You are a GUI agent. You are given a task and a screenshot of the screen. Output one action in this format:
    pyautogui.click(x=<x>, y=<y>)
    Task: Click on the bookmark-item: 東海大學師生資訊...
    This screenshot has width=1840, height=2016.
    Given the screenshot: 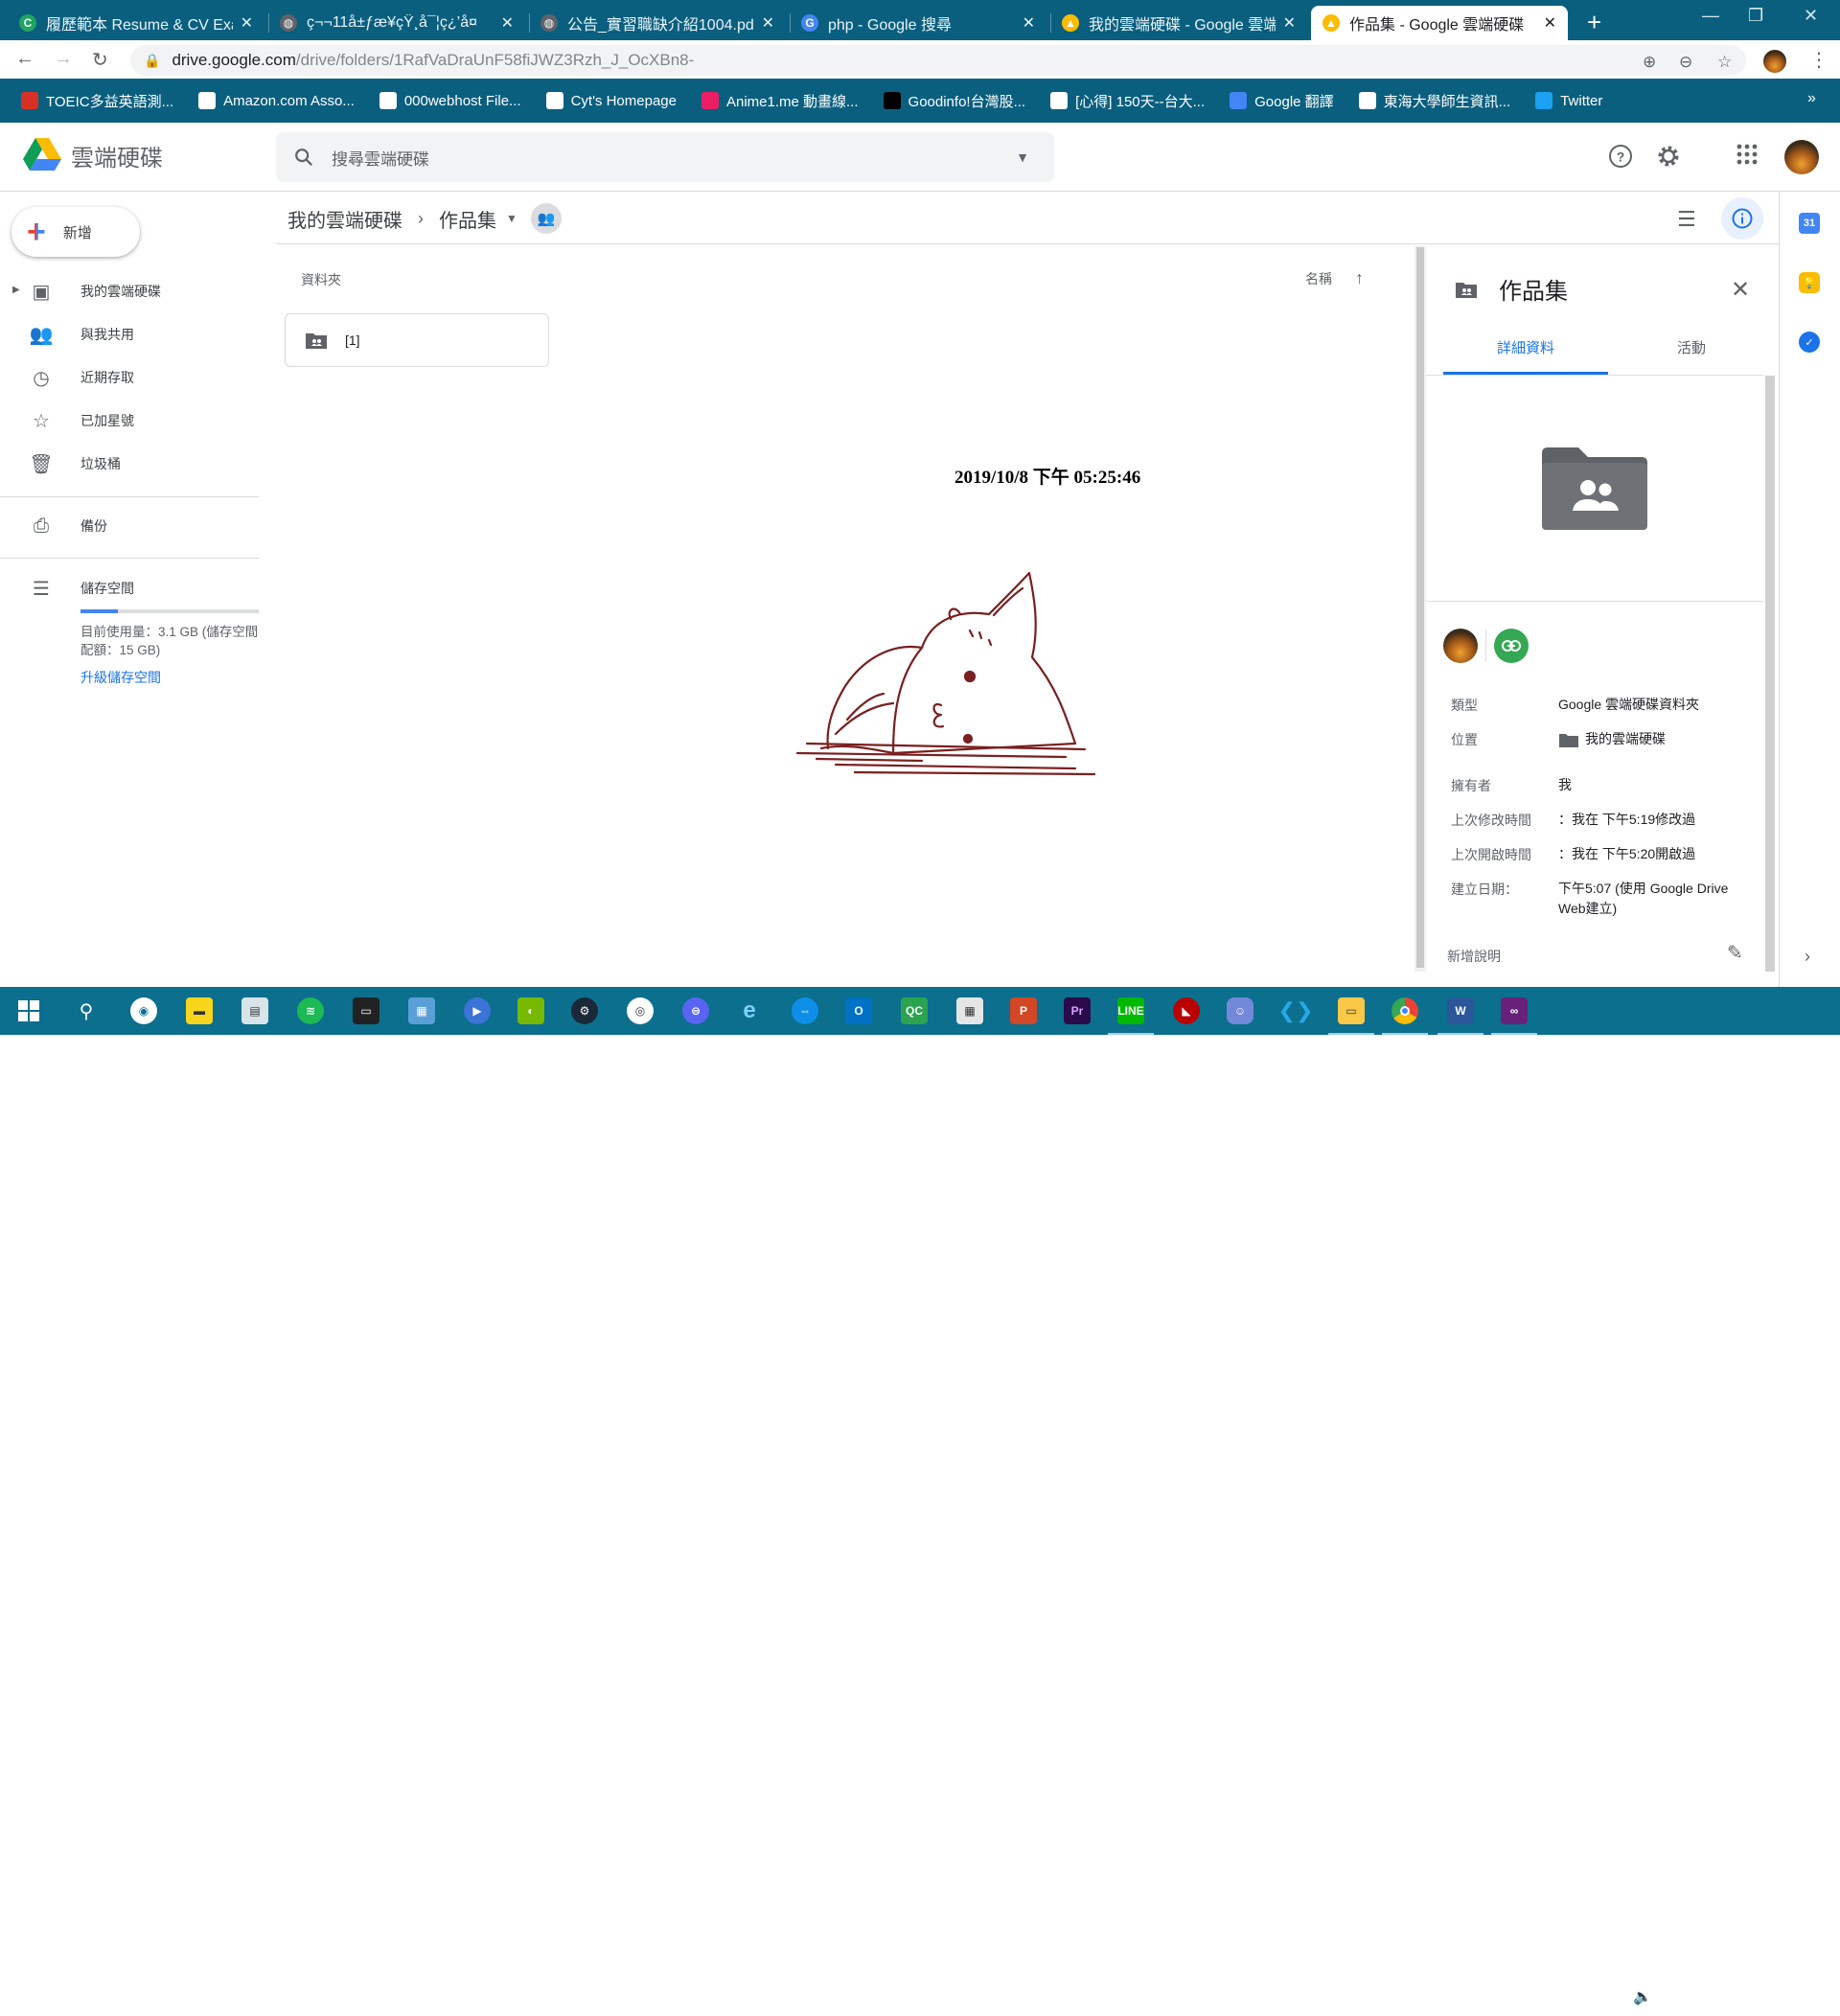 What is the action you would take?
    pyautogui.click(x=1434, y=101)
    